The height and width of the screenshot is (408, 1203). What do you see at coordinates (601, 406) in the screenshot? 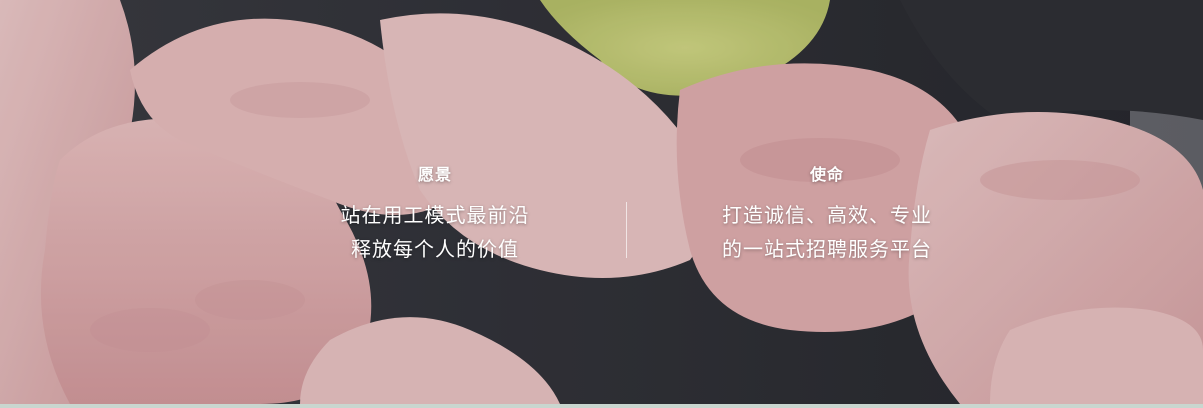
I see `bottom-border` at bounding box center [601, 406].